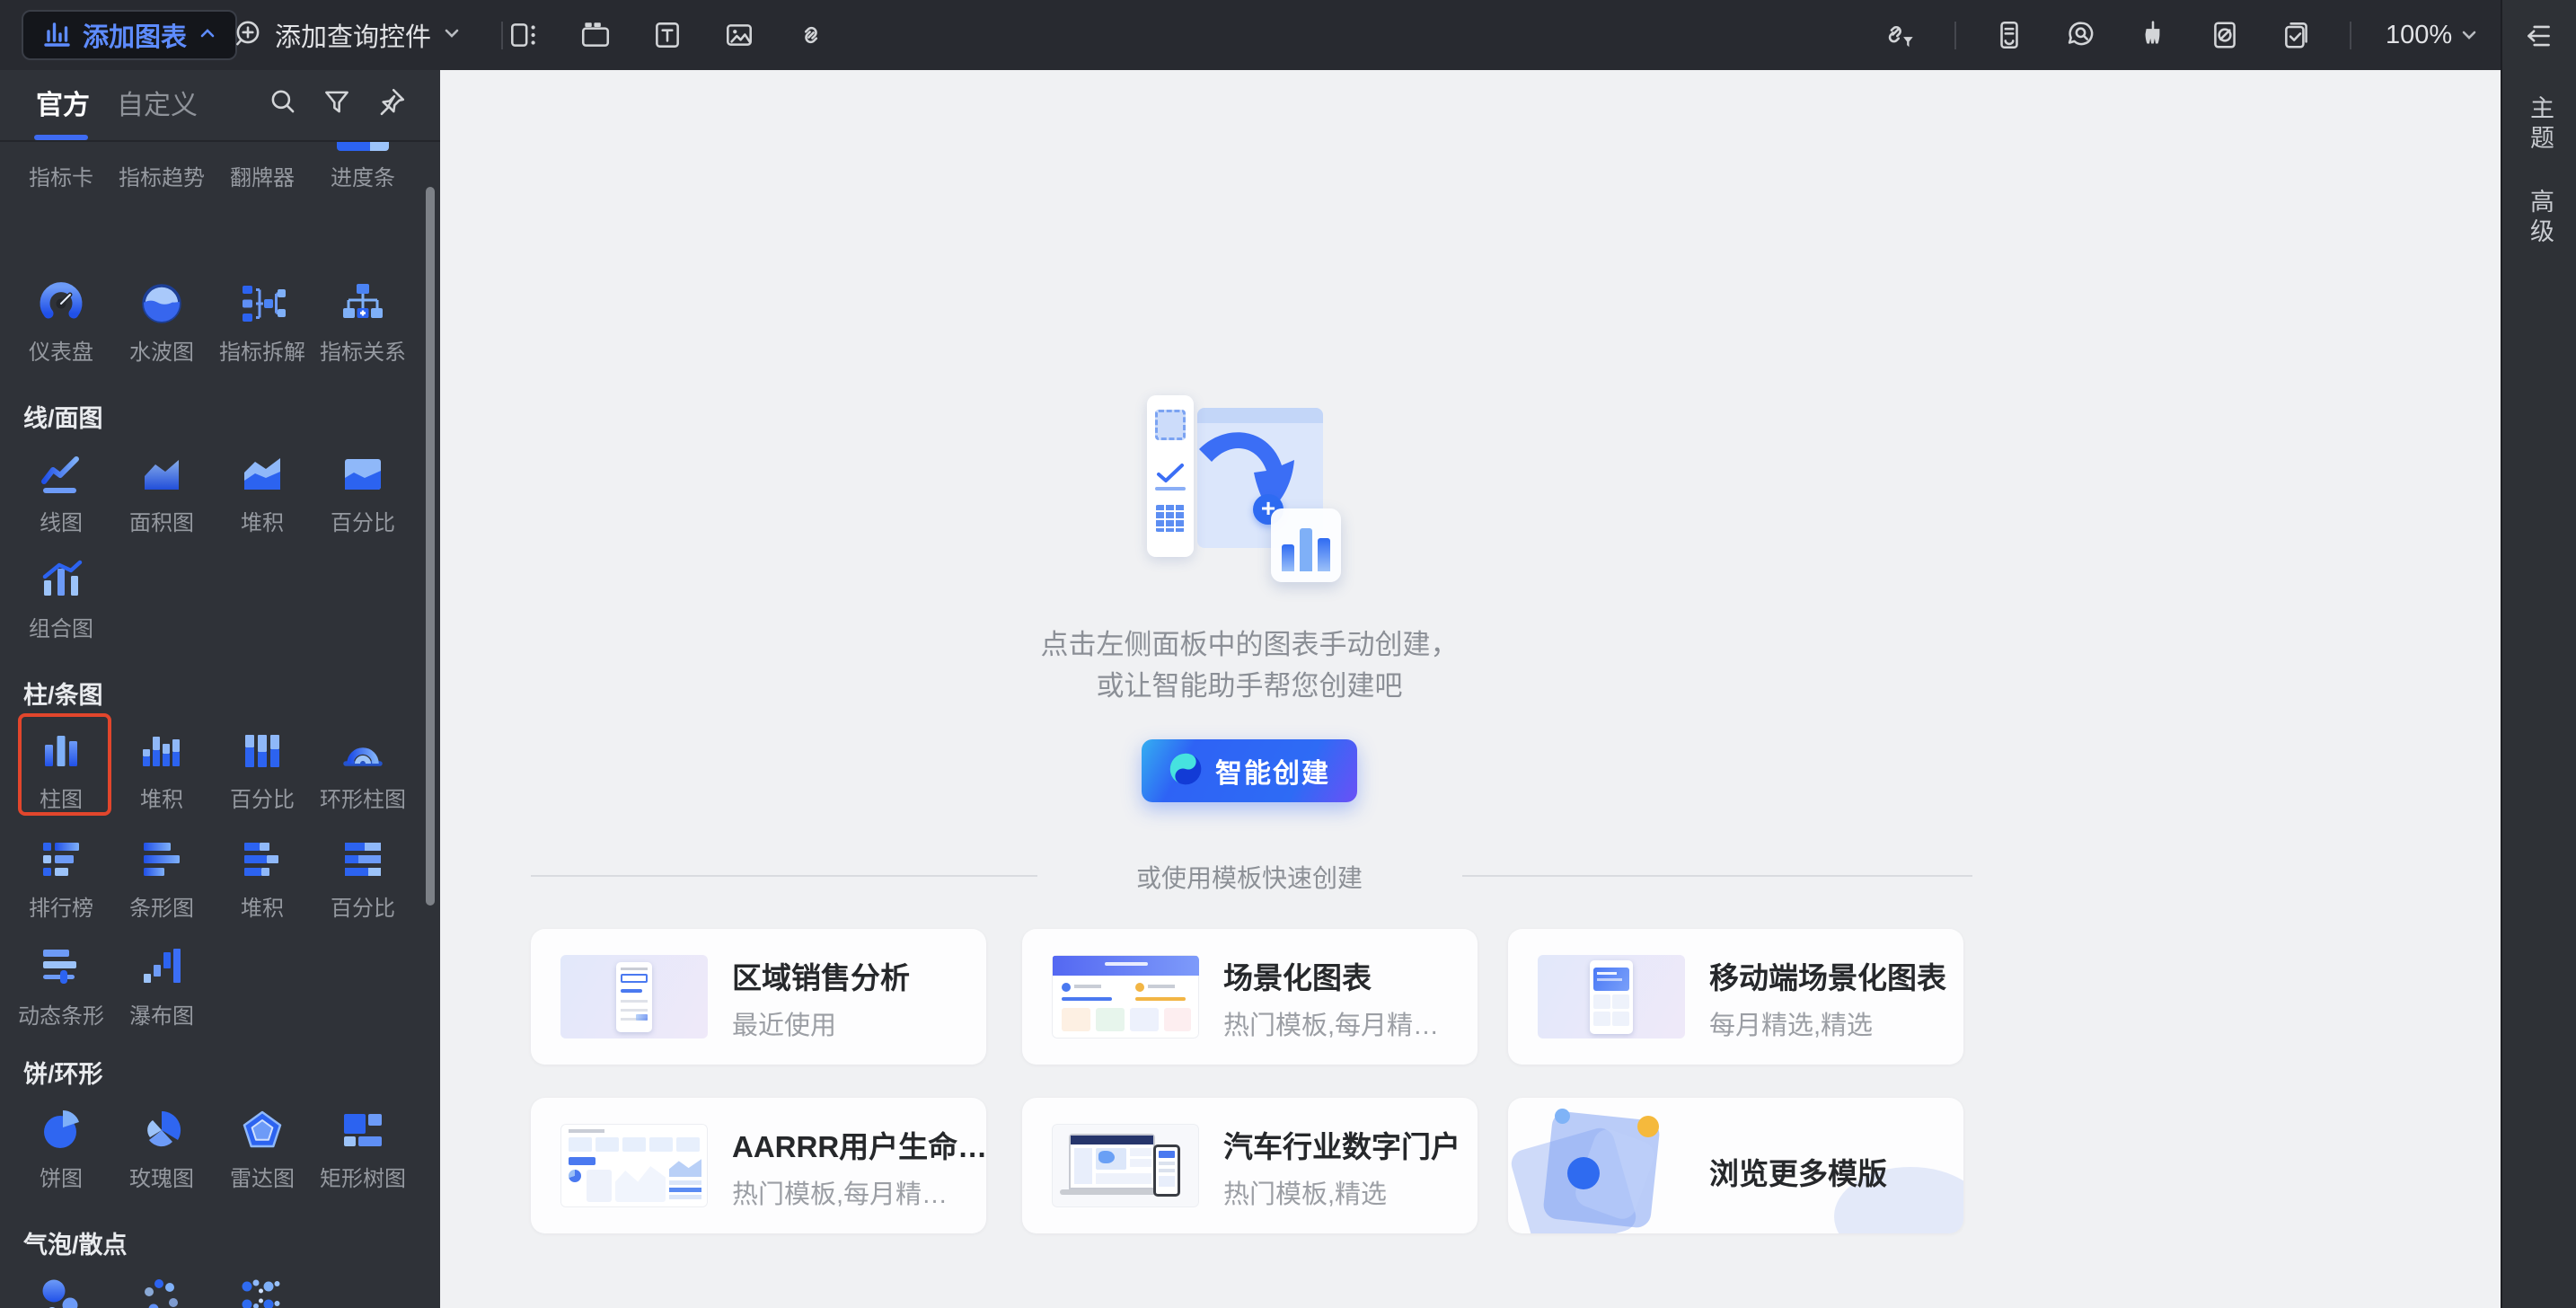  I want to click on rail-item-advanced: 高级, so click(2539, 218).